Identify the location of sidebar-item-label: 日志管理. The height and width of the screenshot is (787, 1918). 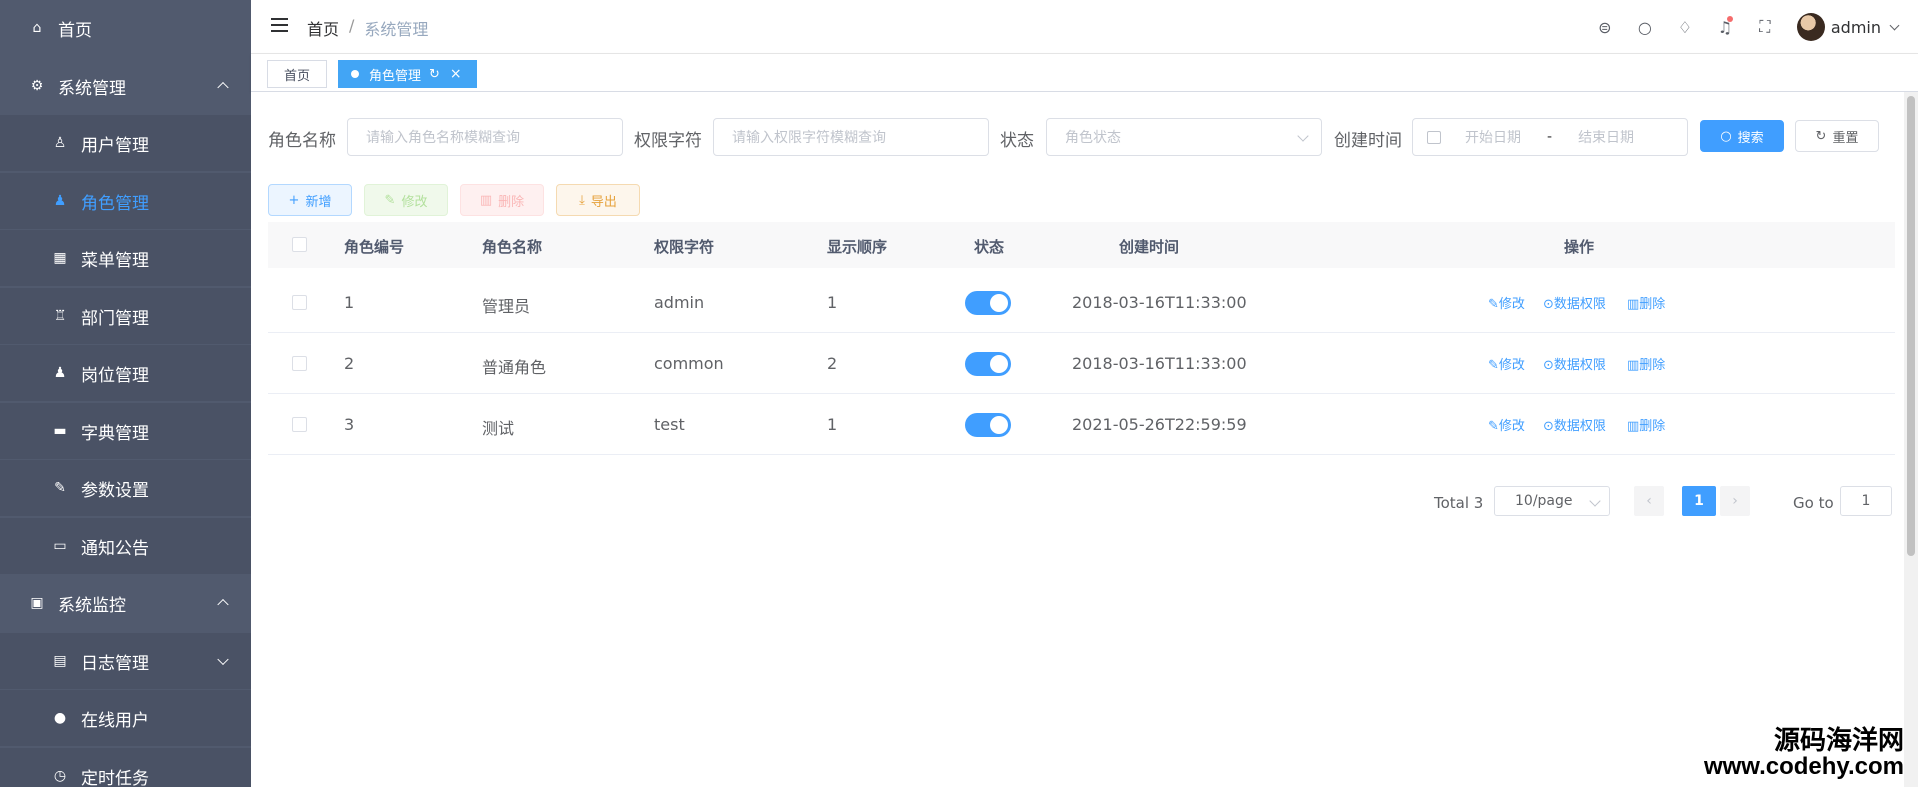
(115, 663).